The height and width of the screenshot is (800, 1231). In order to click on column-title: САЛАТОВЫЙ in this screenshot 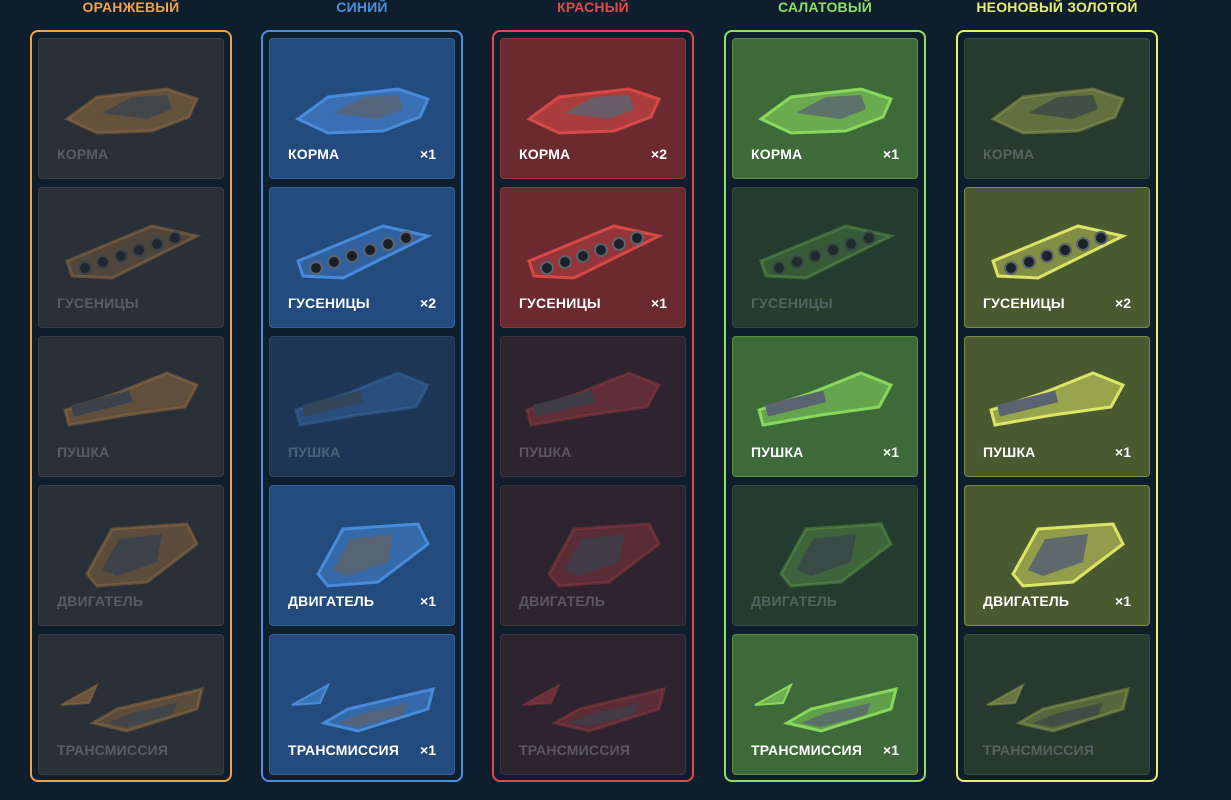, I will do `click(825, 7)`.